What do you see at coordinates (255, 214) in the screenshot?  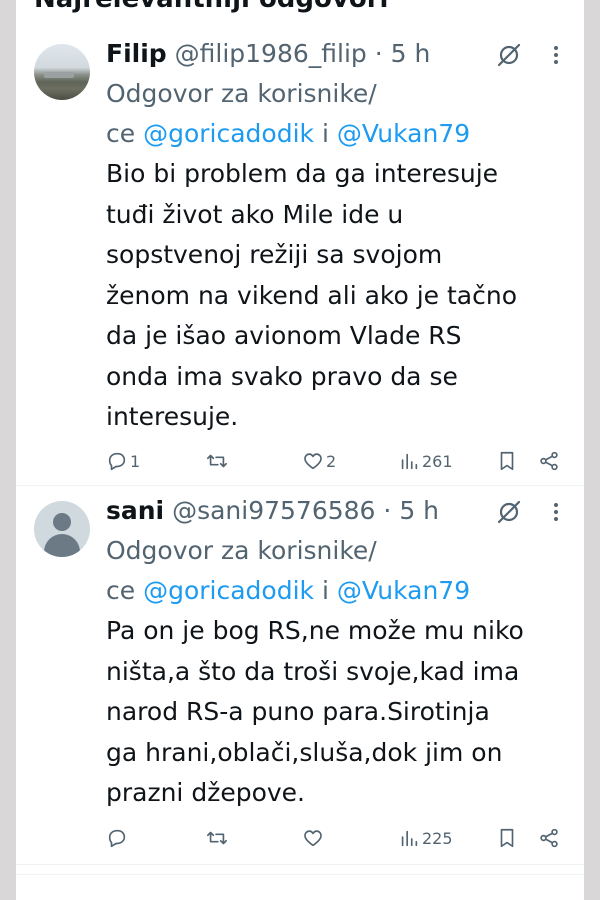 I see `tweet-text-line: tuđi život ako Mile ide u` at bounding box center [255, 214].